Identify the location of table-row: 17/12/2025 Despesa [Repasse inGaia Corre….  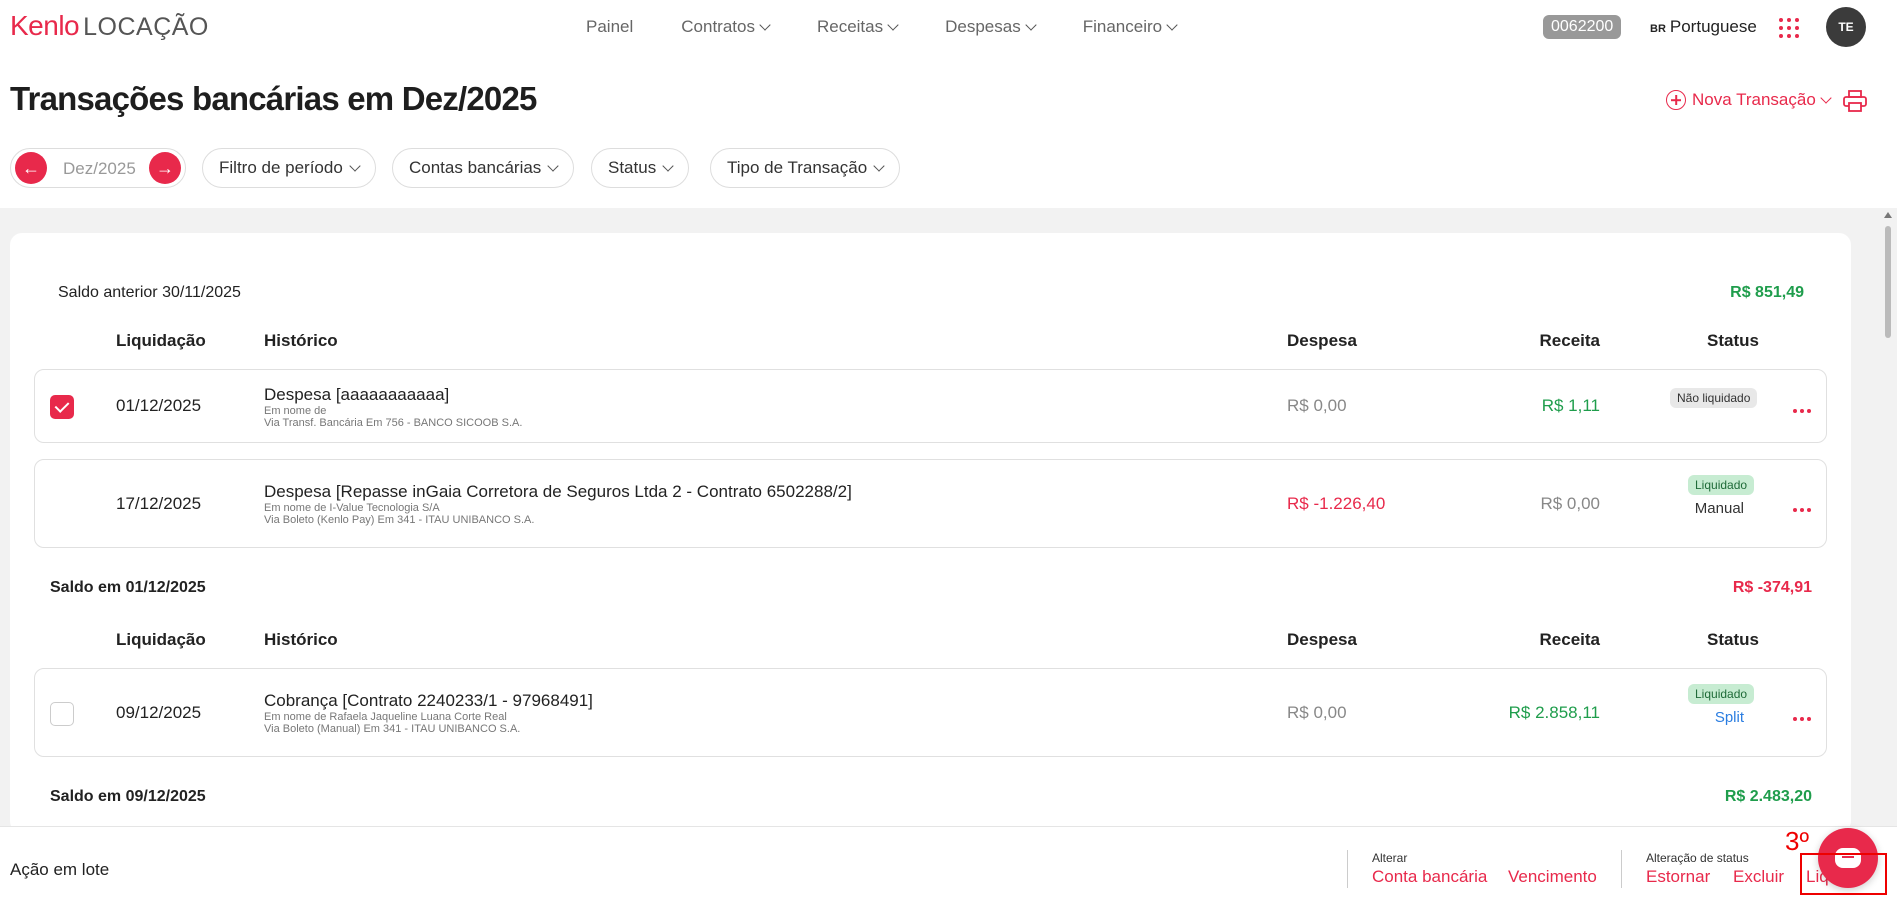
(930, 503).